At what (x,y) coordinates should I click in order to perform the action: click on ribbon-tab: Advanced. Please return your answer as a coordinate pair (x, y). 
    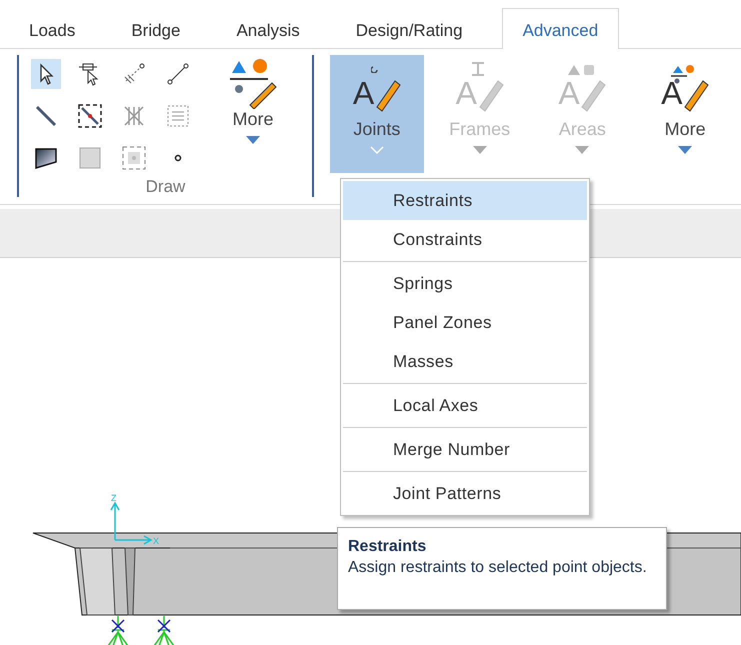
    Looking at the image, I should click on (561, 28).